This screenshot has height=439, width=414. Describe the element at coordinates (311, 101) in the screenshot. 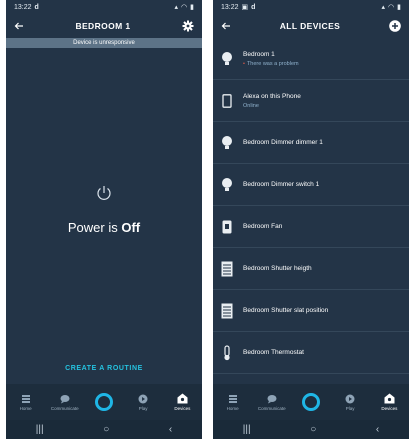

I see `device-row: Alexa on this Phone Online` at that location.